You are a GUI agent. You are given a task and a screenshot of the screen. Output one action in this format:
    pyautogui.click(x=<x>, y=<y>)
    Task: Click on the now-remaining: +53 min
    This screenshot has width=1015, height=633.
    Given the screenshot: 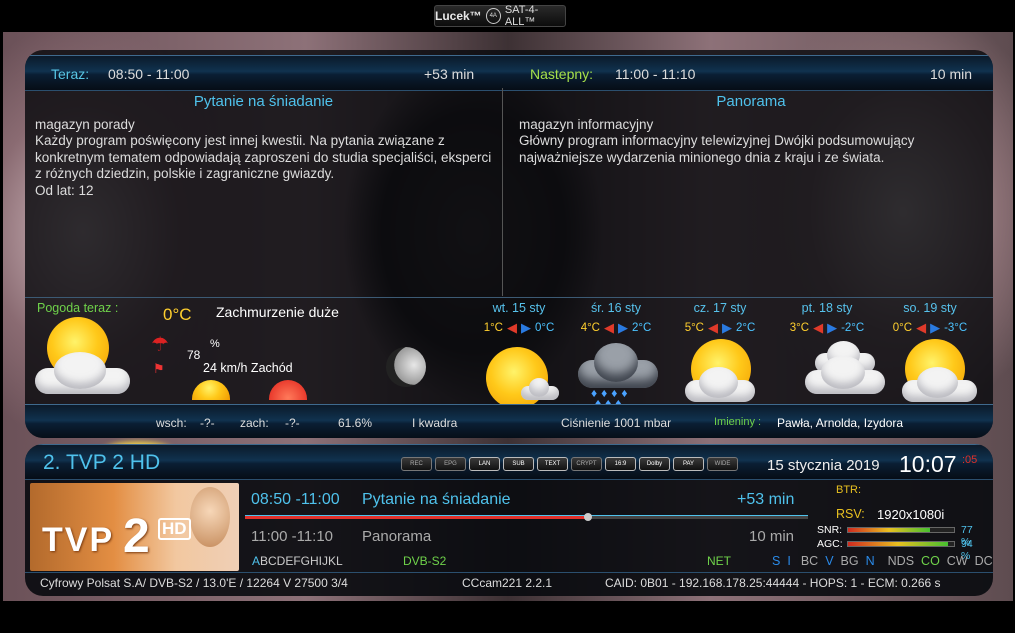 What is the action you would take?
    pyautogui.click(x=449, y=74)
    